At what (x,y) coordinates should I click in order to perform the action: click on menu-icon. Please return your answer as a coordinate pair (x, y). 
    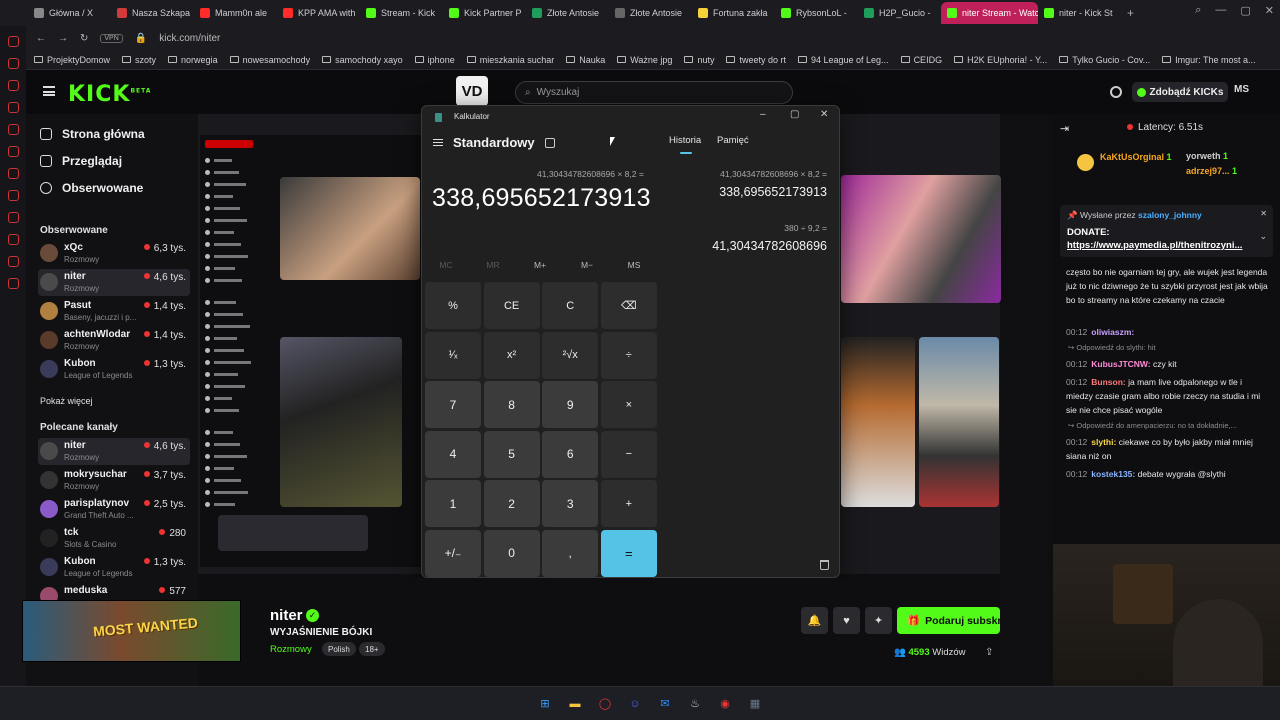
    Looking at the image, I should click on (49, 91).